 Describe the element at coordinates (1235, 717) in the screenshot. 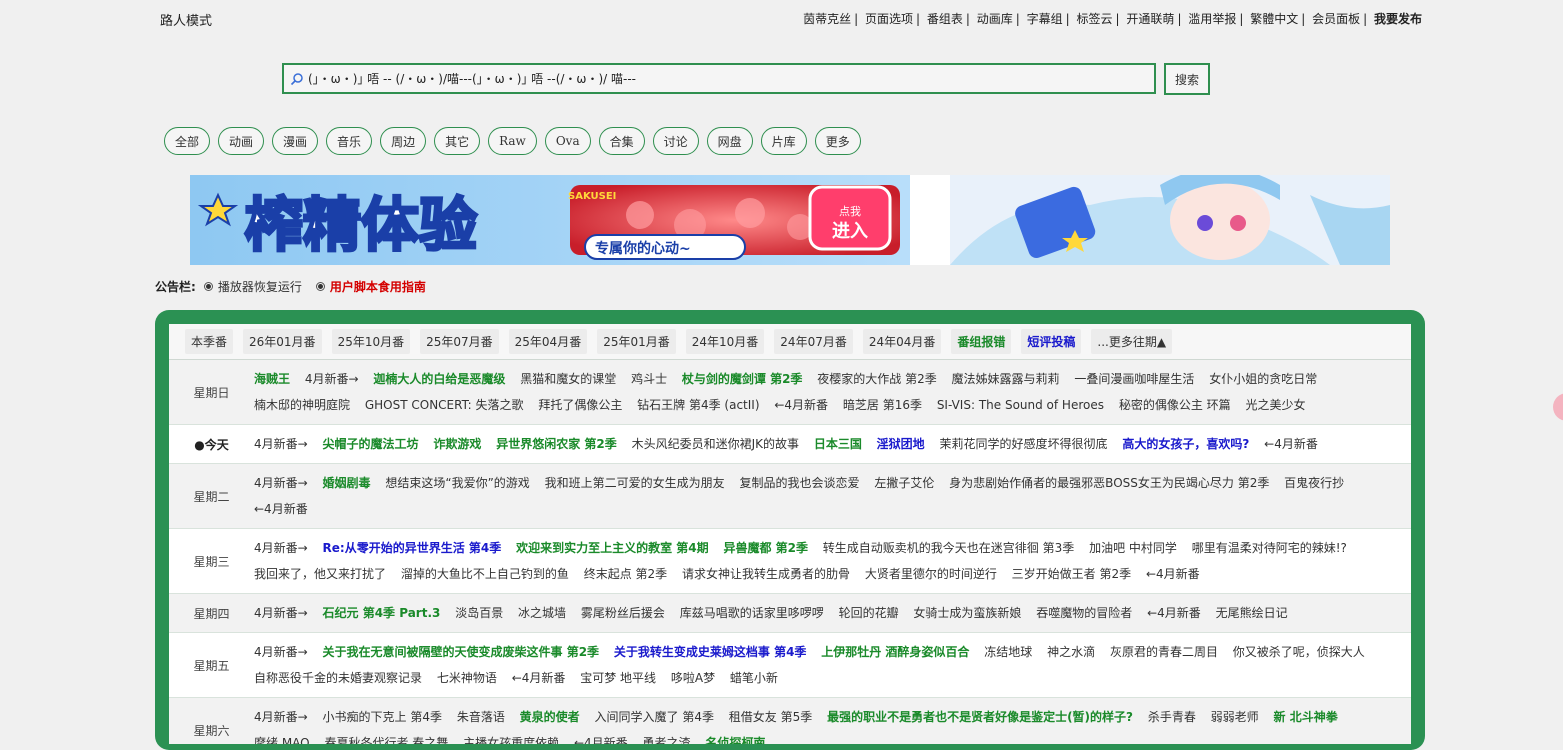

I see `anime-title-link: 弱弱老师` at that location.